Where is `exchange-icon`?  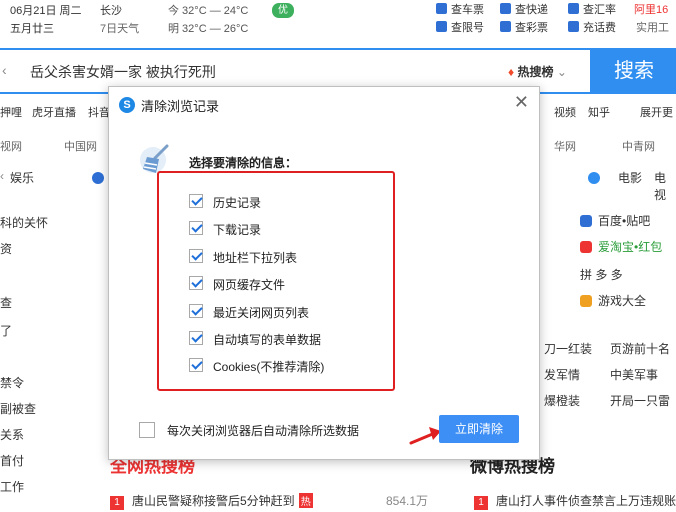
exchange-icon is located at coordinates (573, 8).